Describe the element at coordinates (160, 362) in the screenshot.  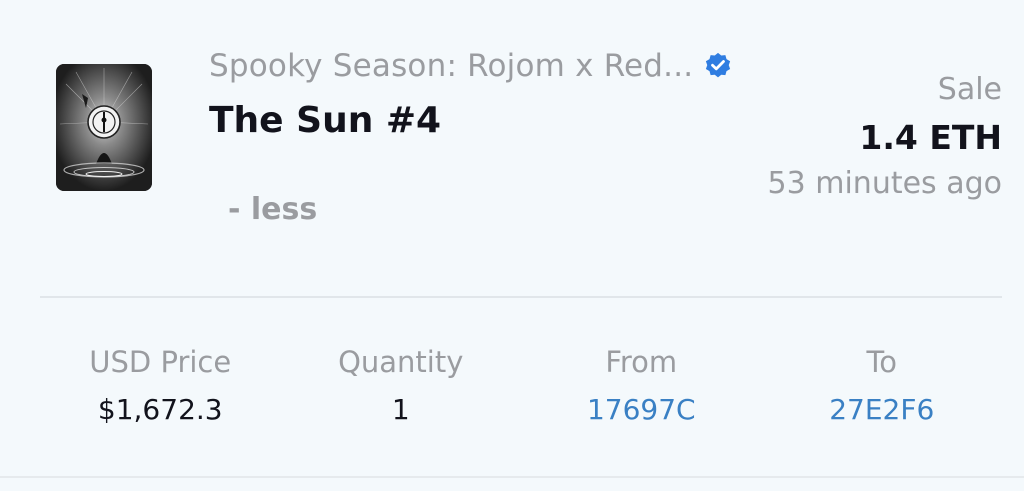
I see `usd-price-label: USD Price` at that location.